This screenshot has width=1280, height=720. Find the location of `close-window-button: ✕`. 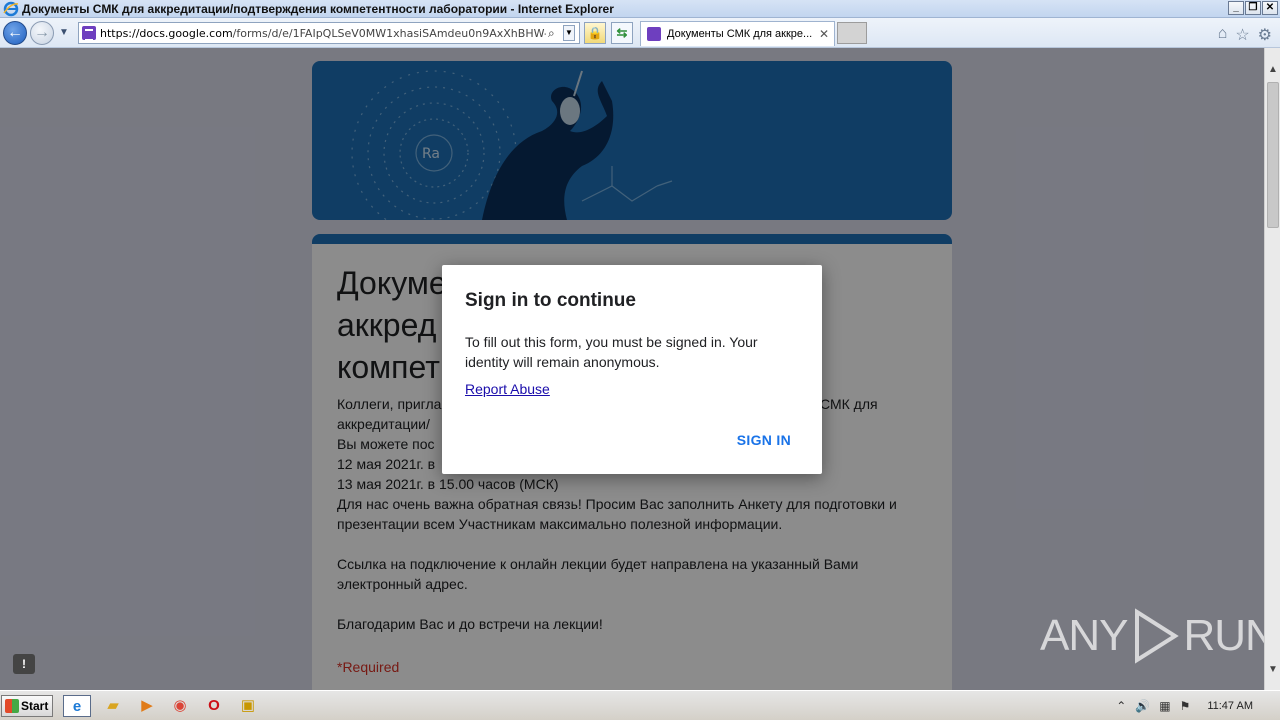

close-window-button: ✕ is located at coordinates (1270, 8).